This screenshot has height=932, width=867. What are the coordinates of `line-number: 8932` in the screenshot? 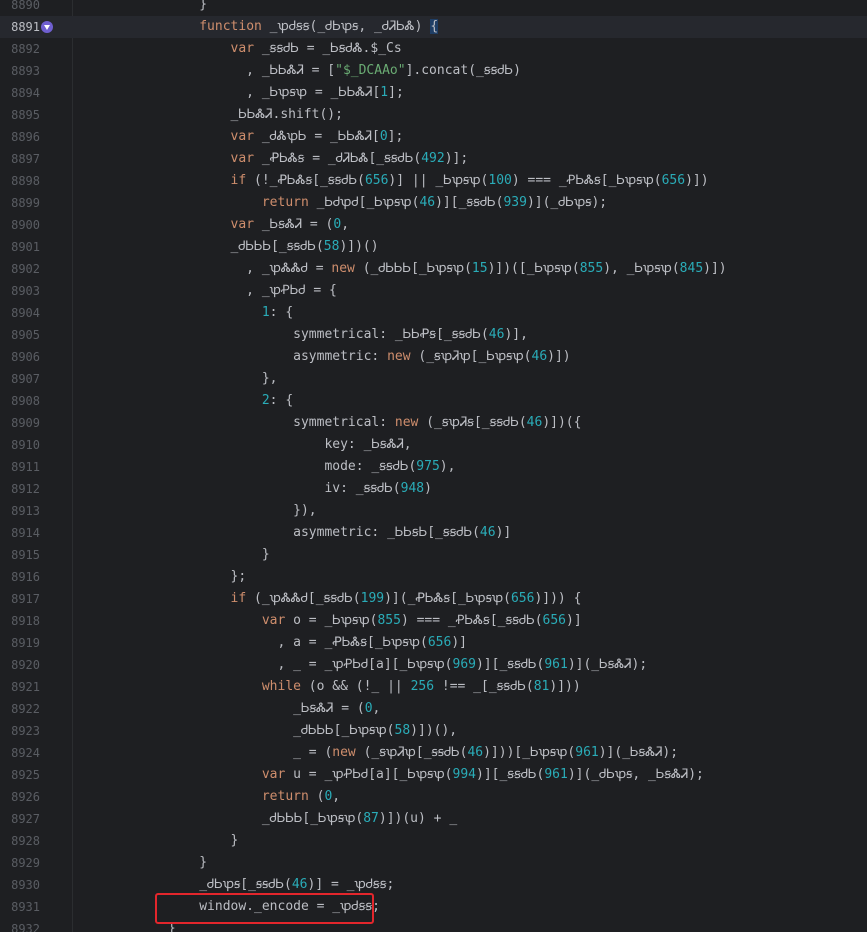 It's located at (20, 925).